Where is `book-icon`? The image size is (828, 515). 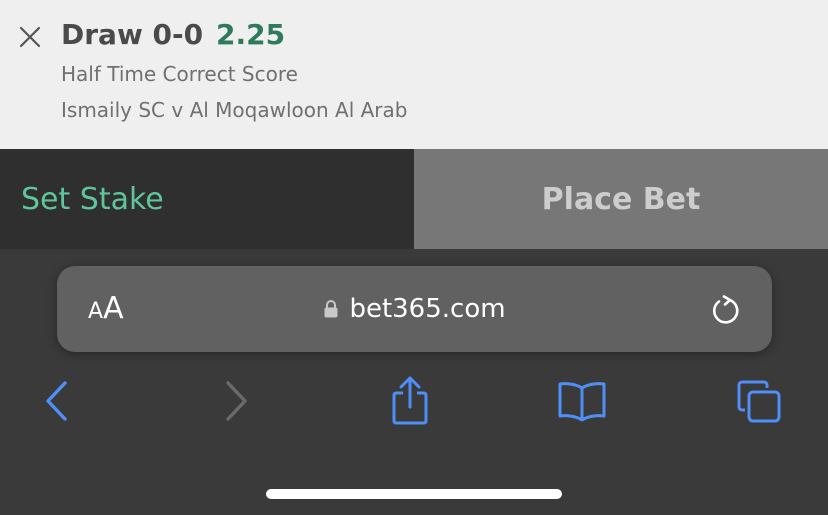
book-icon is located at coordinates (582, 403).